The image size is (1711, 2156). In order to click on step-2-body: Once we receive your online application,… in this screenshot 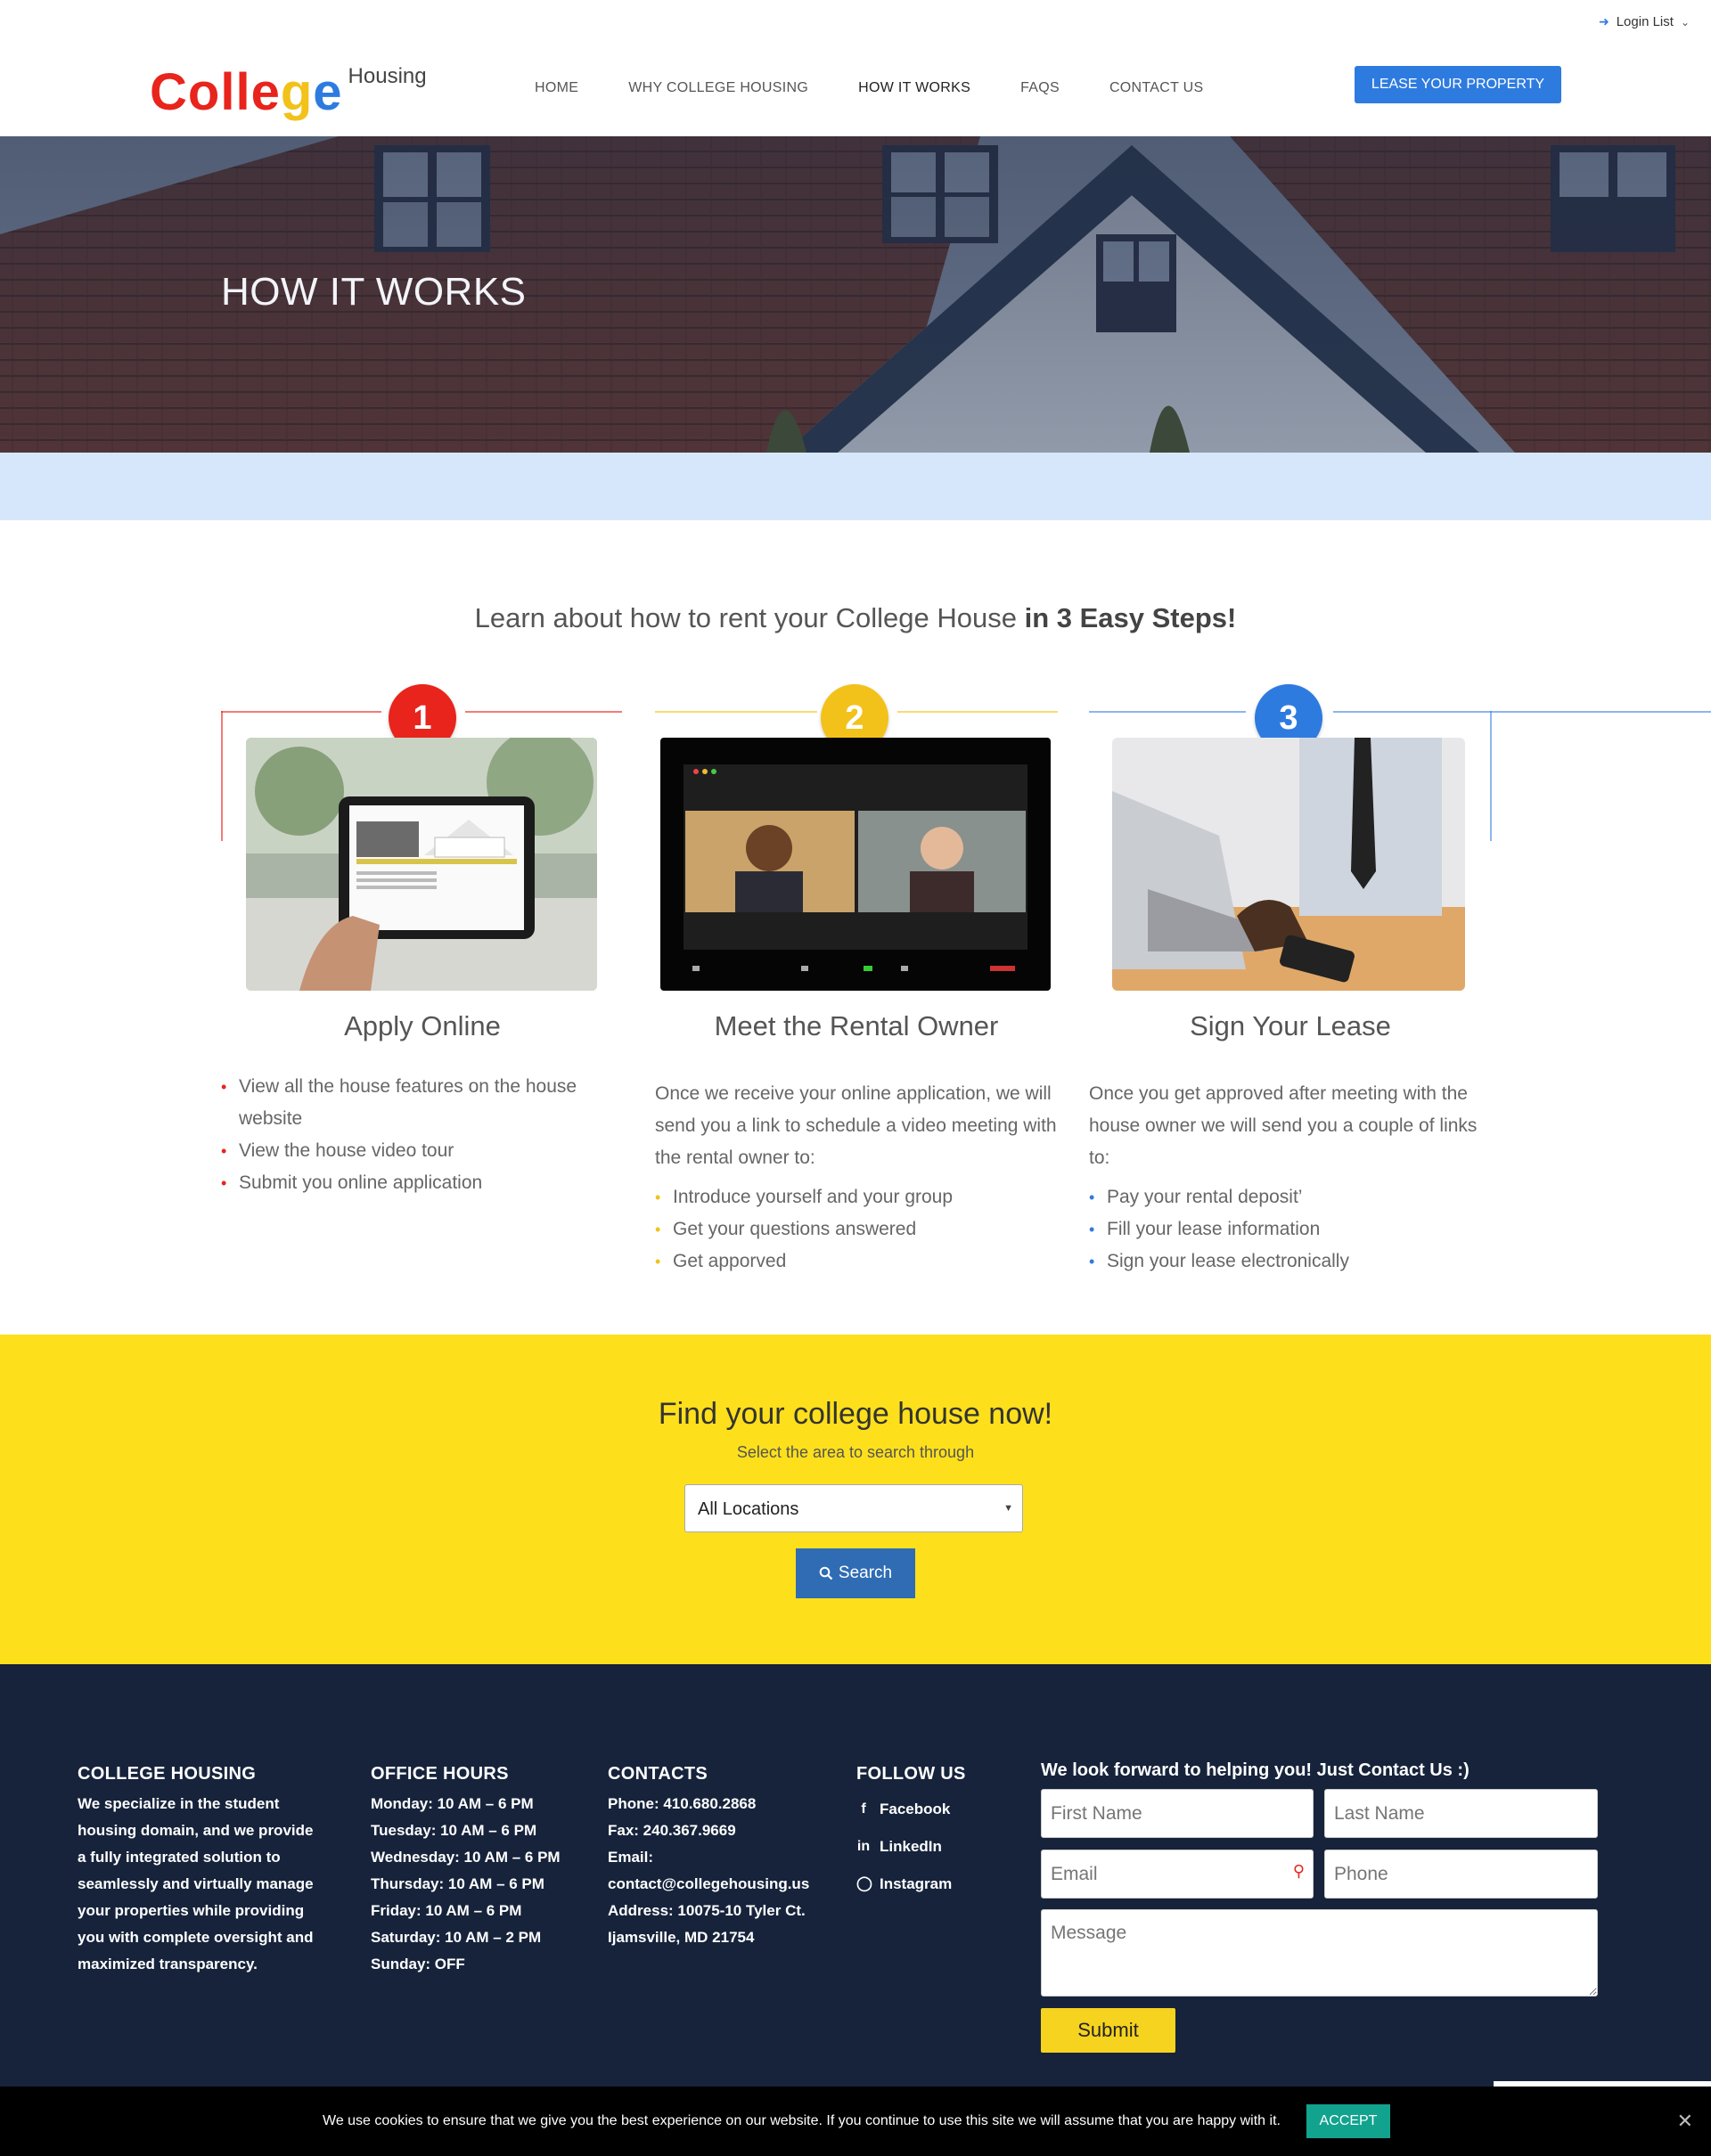, I will do `click(856, 1178)`.